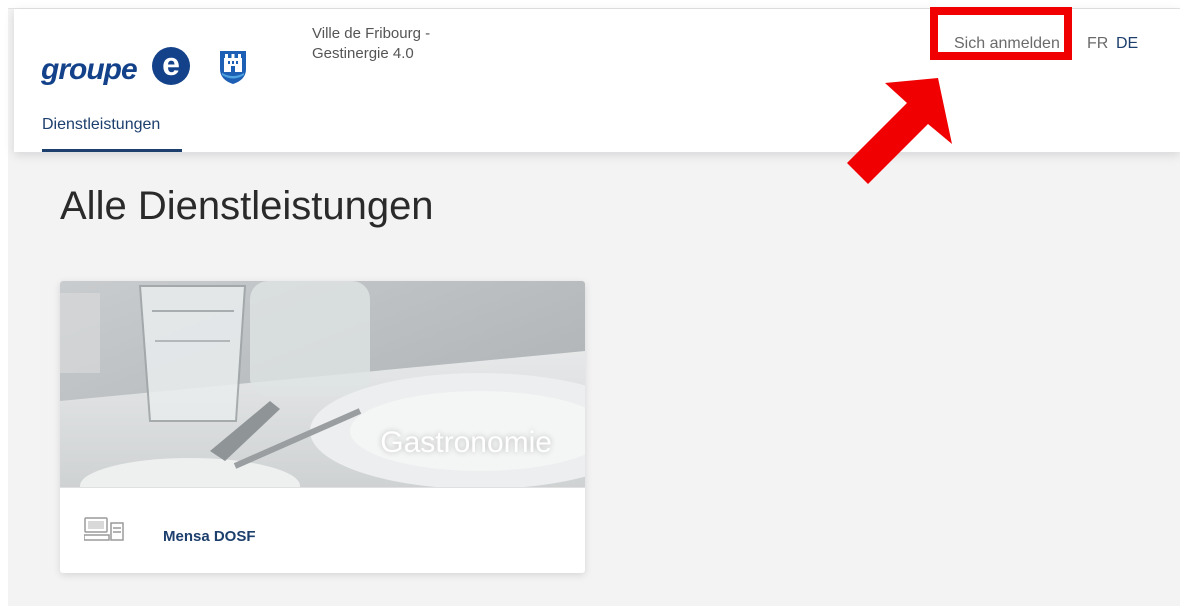  I want to click on fribourg-crest-icon, so click(233, 67).